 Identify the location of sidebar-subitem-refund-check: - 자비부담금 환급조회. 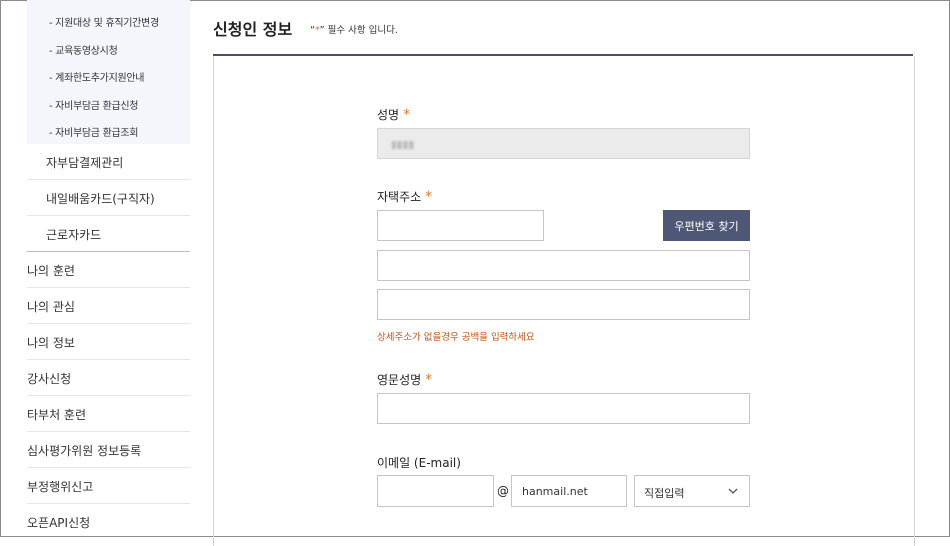
(93, 131).